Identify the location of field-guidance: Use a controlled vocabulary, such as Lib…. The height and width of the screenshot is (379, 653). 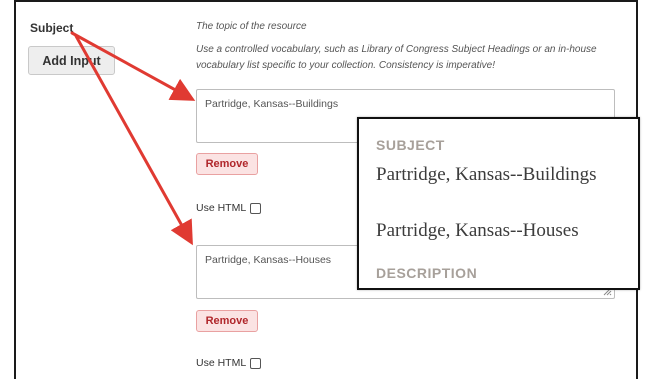
(396, 57).